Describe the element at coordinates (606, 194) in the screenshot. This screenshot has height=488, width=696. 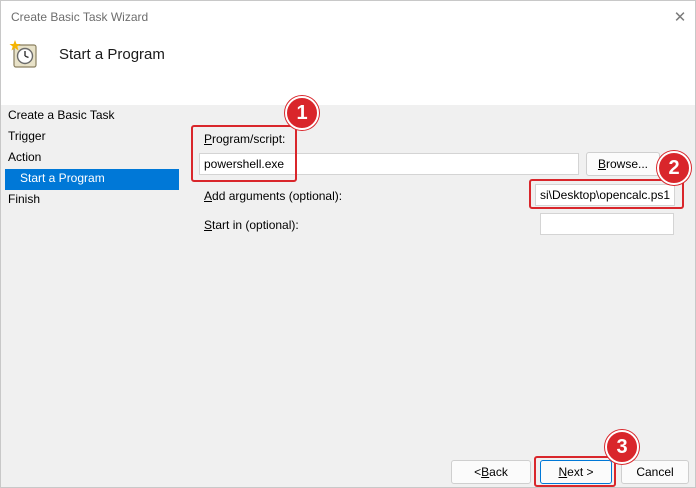
I see `annotation-box-arguments` at that location.